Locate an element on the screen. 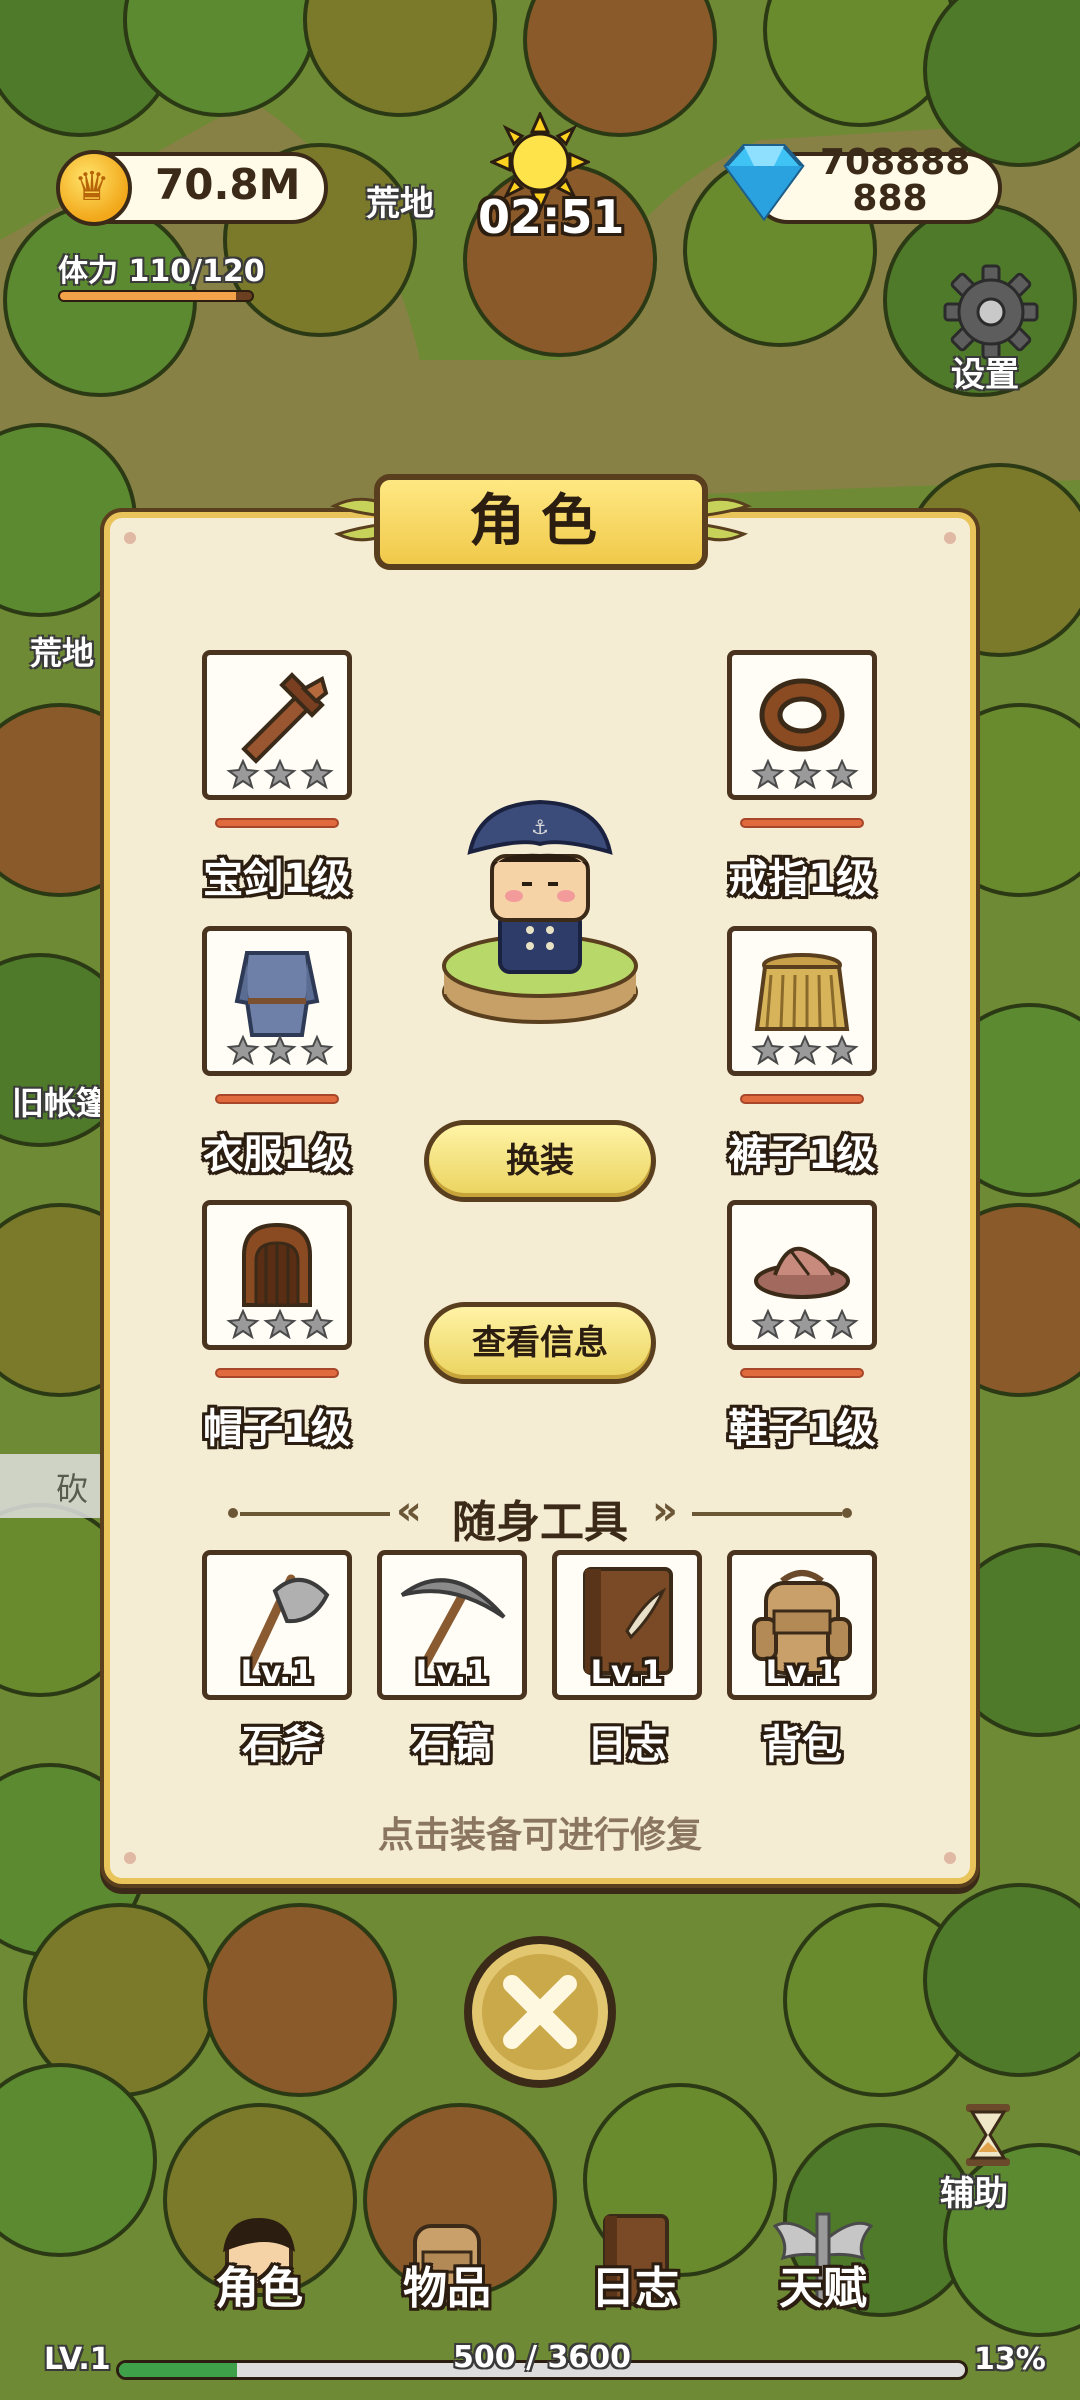 Image resolution: width=1080 pixels, height=2400 pixels. assist-button: 辅助 is located at coordinates (990, 2158).